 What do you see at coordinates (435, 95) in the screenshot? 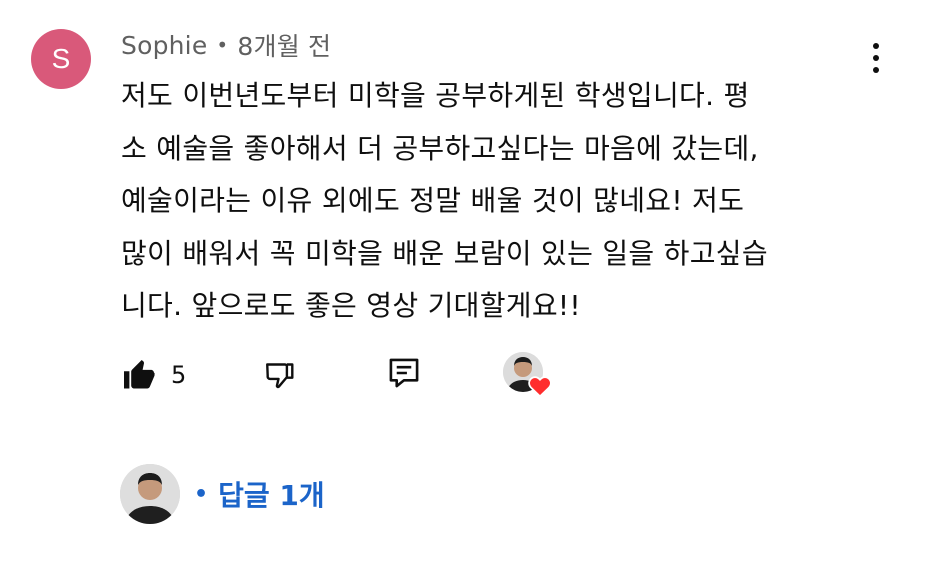
I see `comment-text-line: 저도 이번년도부터 미학을 공부하게된 학생입니다. 평` at bounding box center [435, 95].